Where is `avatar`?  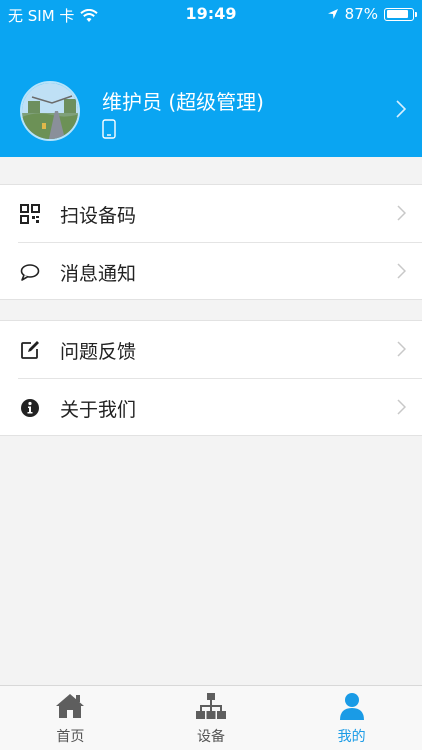
avatar is located at coordinates (50, 111).